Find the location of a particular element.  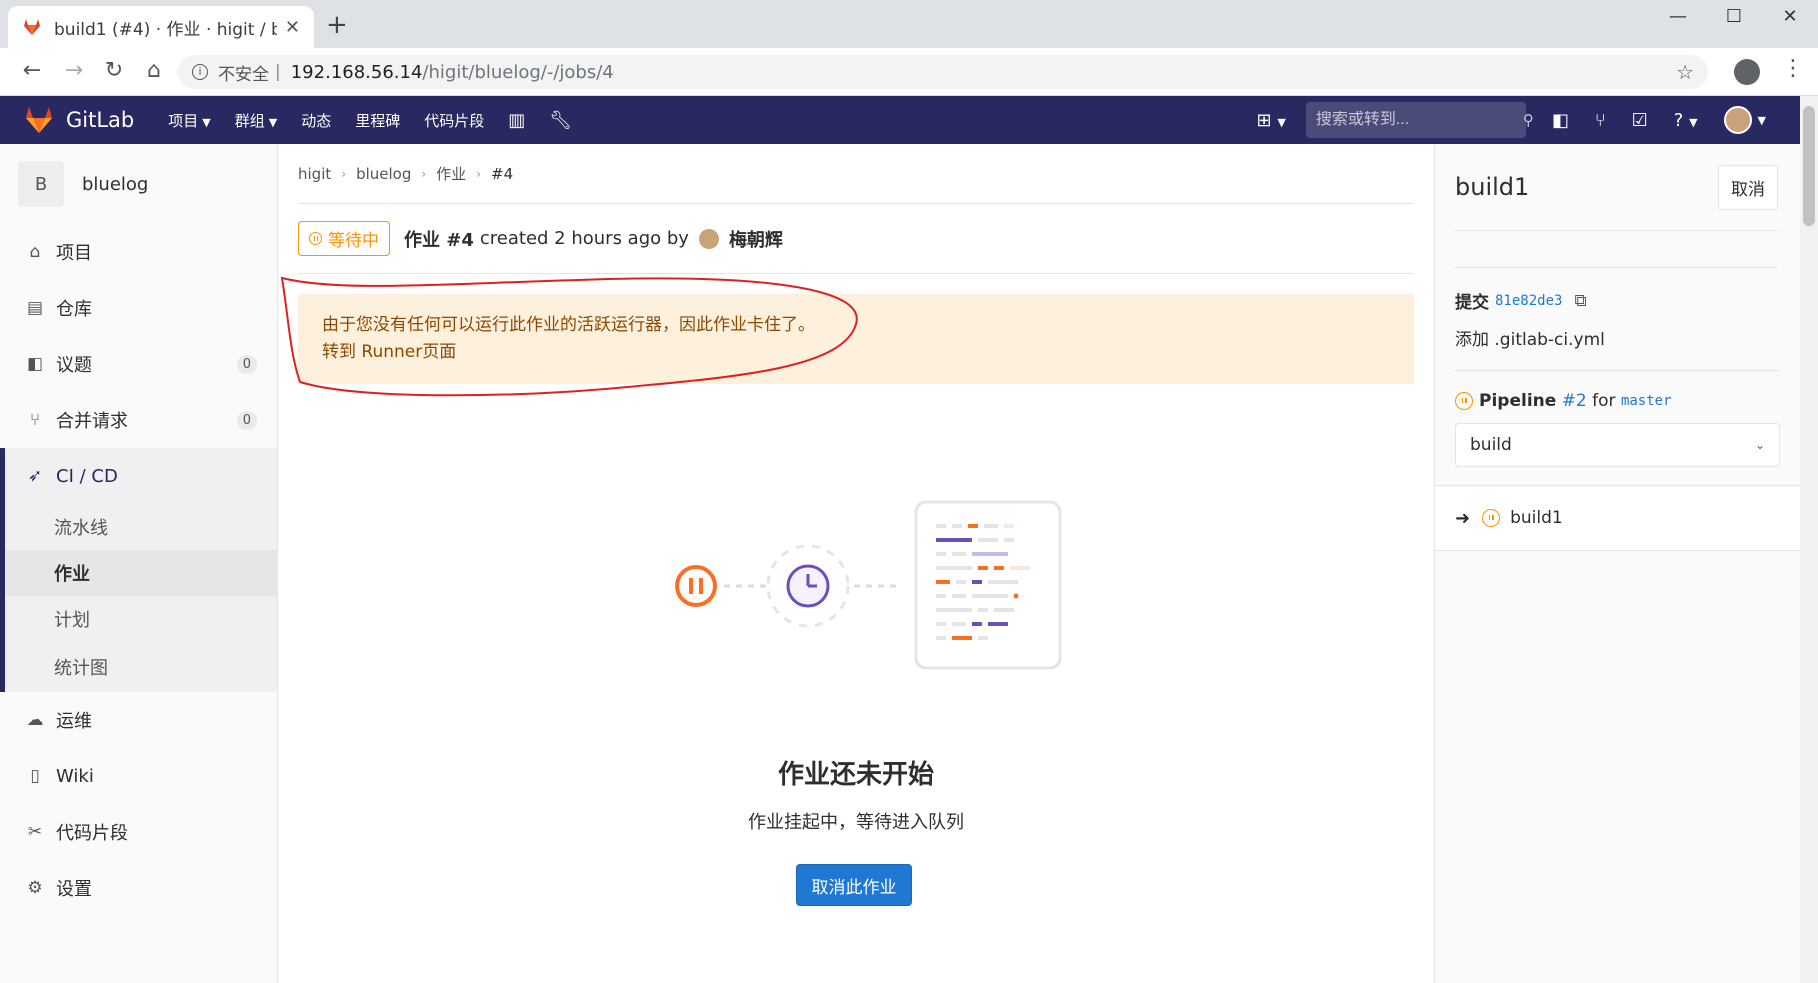

stage-dropdown: build ⌄ is located at coordinates (1617, 445).